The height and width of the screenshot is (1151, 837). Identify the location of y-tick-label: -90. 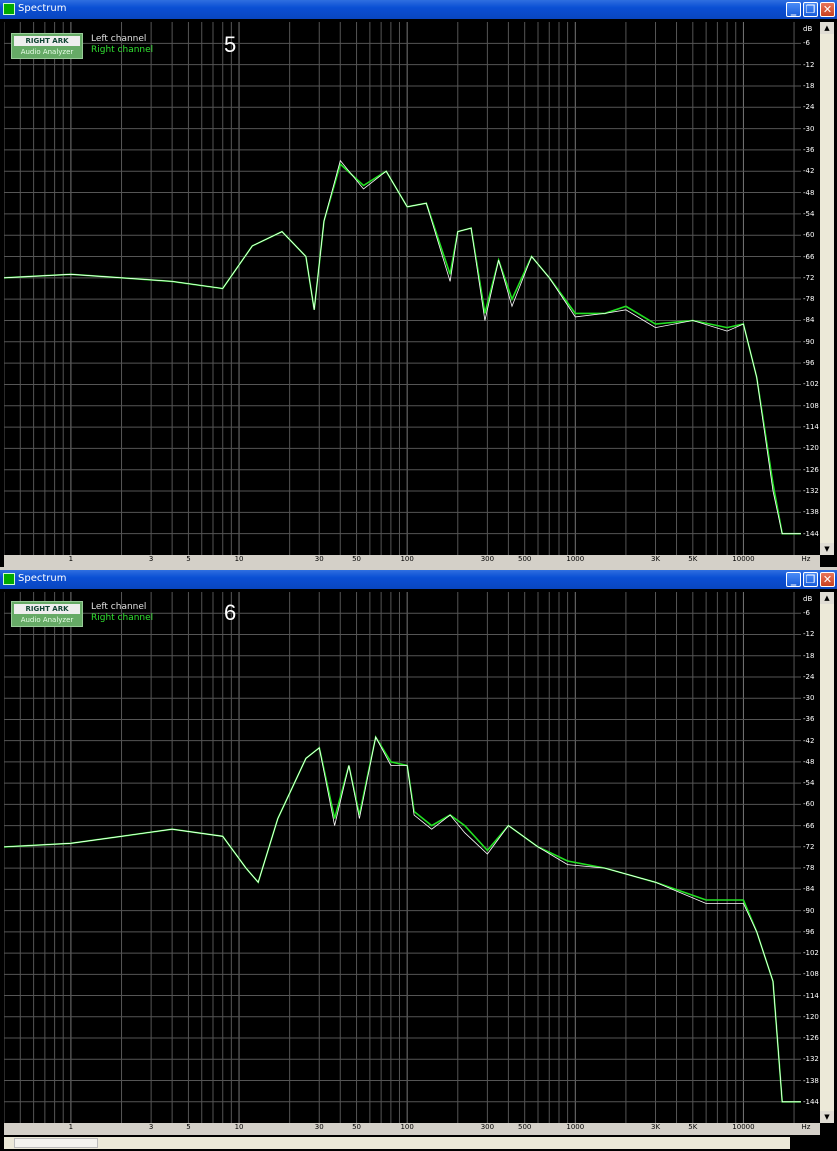
(809, 341).